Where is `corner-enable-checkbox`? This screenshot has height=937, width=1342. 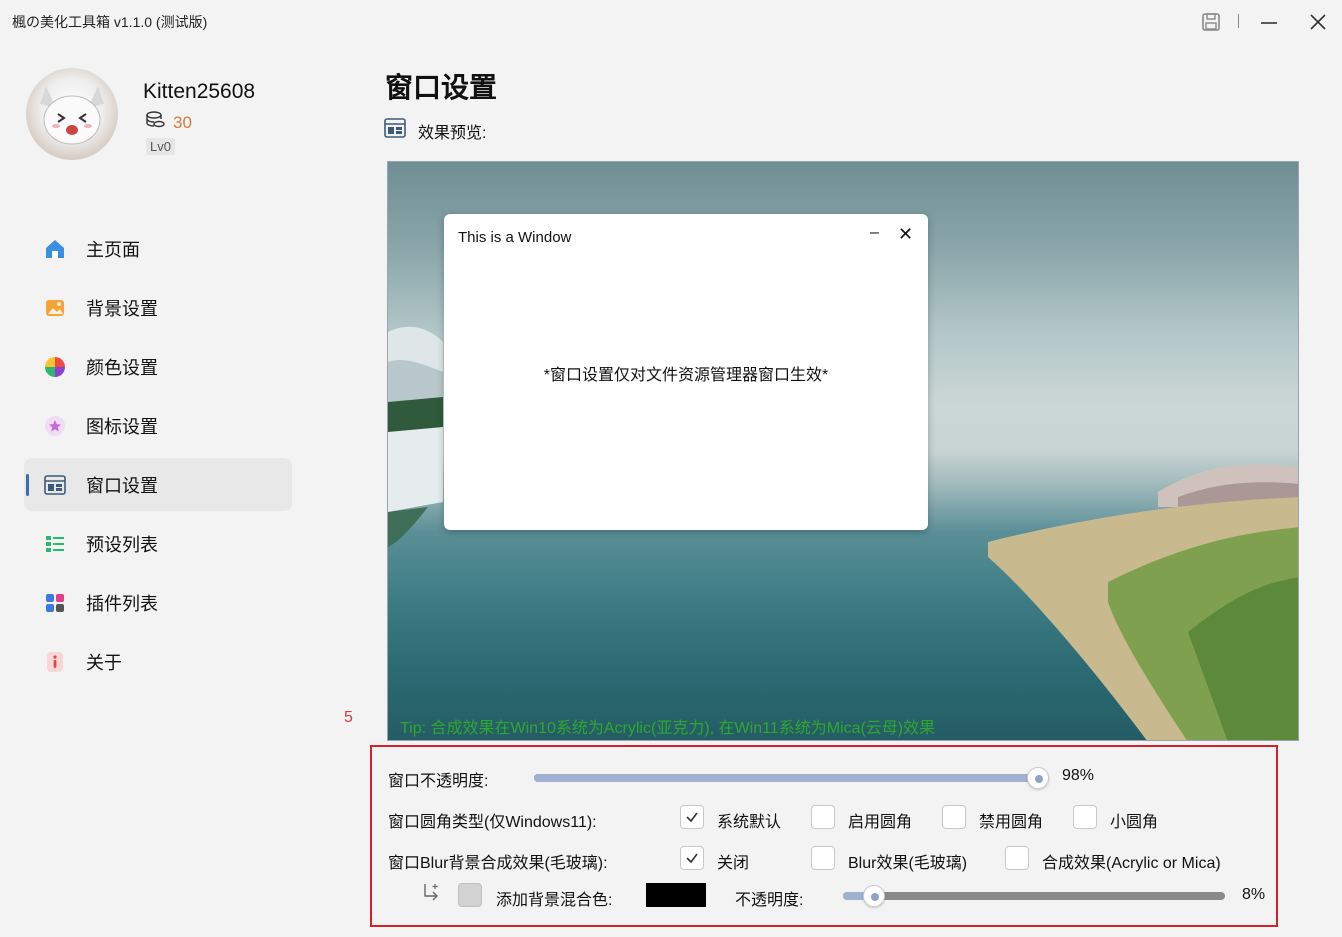 corner-enable-checkbox is located at coordinates (823, 817).